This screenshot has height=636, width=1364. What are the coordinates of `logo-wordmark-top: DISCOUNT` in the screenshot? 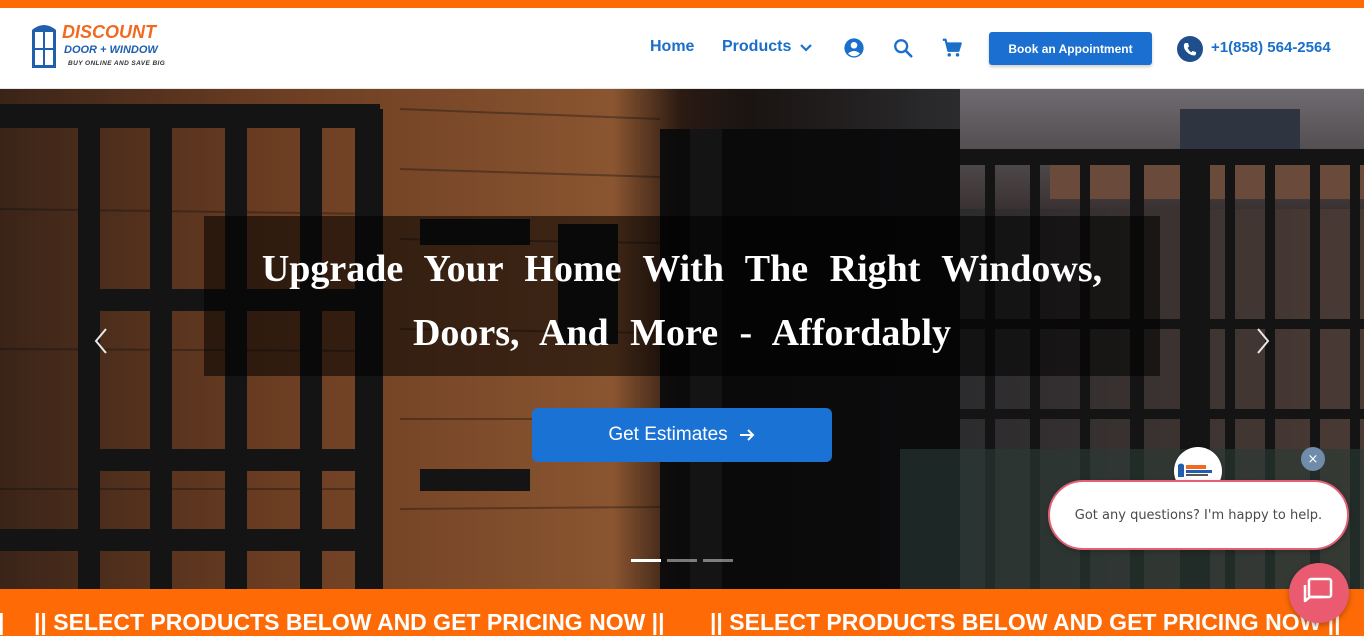 It's located at (109, 32).